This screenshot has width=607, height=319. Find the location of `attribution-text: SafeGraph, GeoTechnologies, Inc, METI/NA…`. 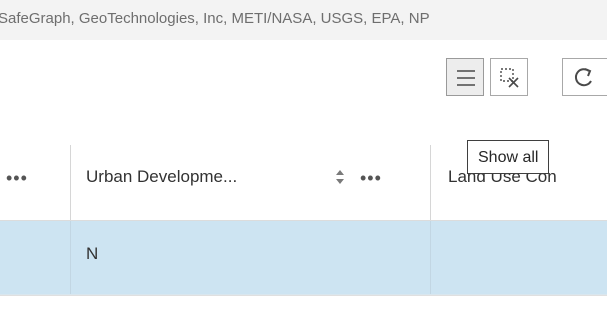

attribution-text: SafeGraph, GeoTechnologies, Inc, METI/NA… is located at coordinates (215, 18).